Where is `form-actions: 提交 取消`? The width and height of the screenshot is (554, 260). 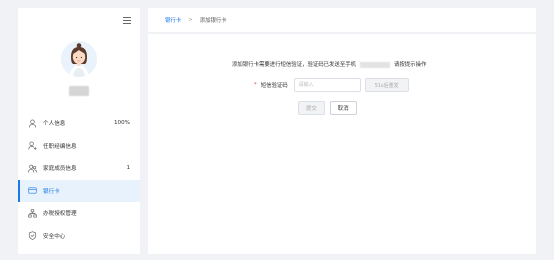 form-actions: 提交 取消 is located at coordinates (327, 108).